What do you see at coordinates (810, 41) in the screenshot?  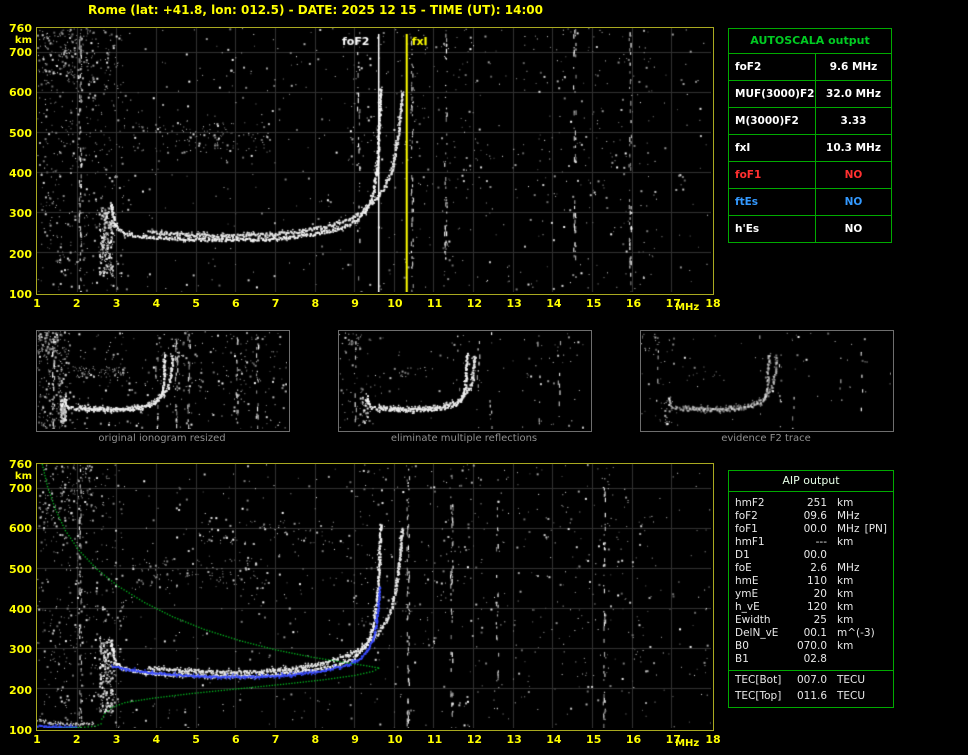 I see `autoscala-table-header: AUTOSCALA output` at bounding box center [810, 41].